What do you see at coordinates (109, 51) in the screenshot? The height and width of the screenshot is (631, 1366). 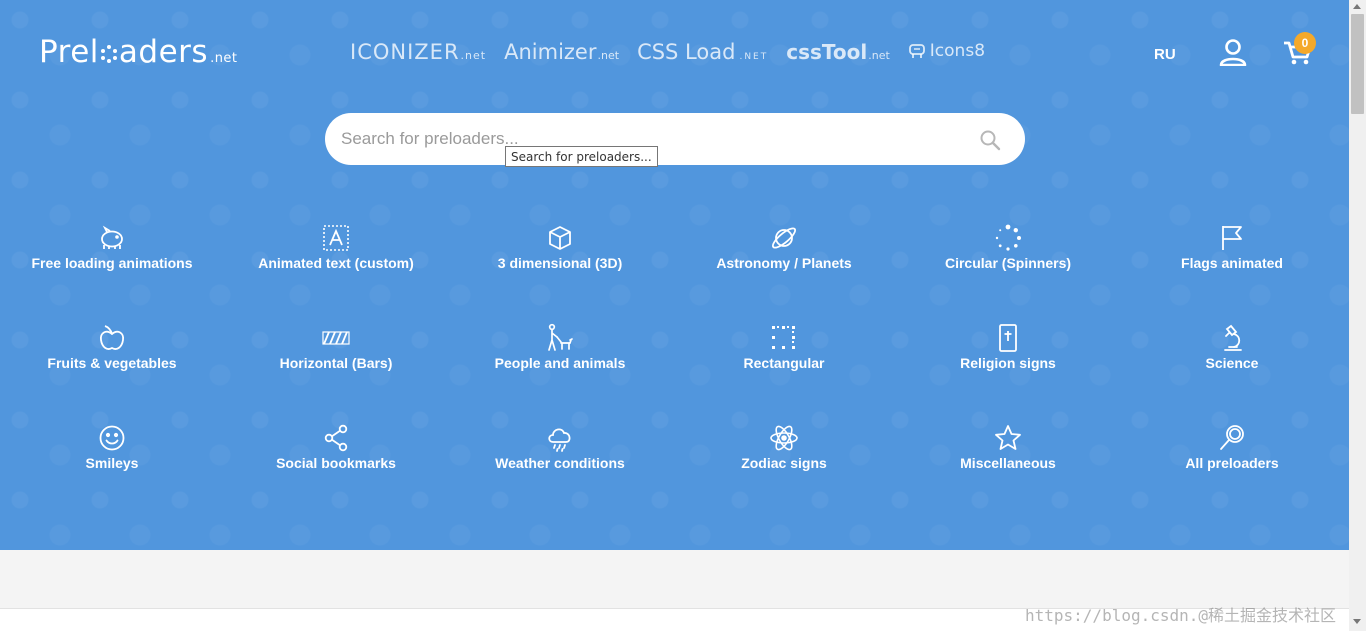 I see `logo-spinner-icon` at bounding box center [109, 51].